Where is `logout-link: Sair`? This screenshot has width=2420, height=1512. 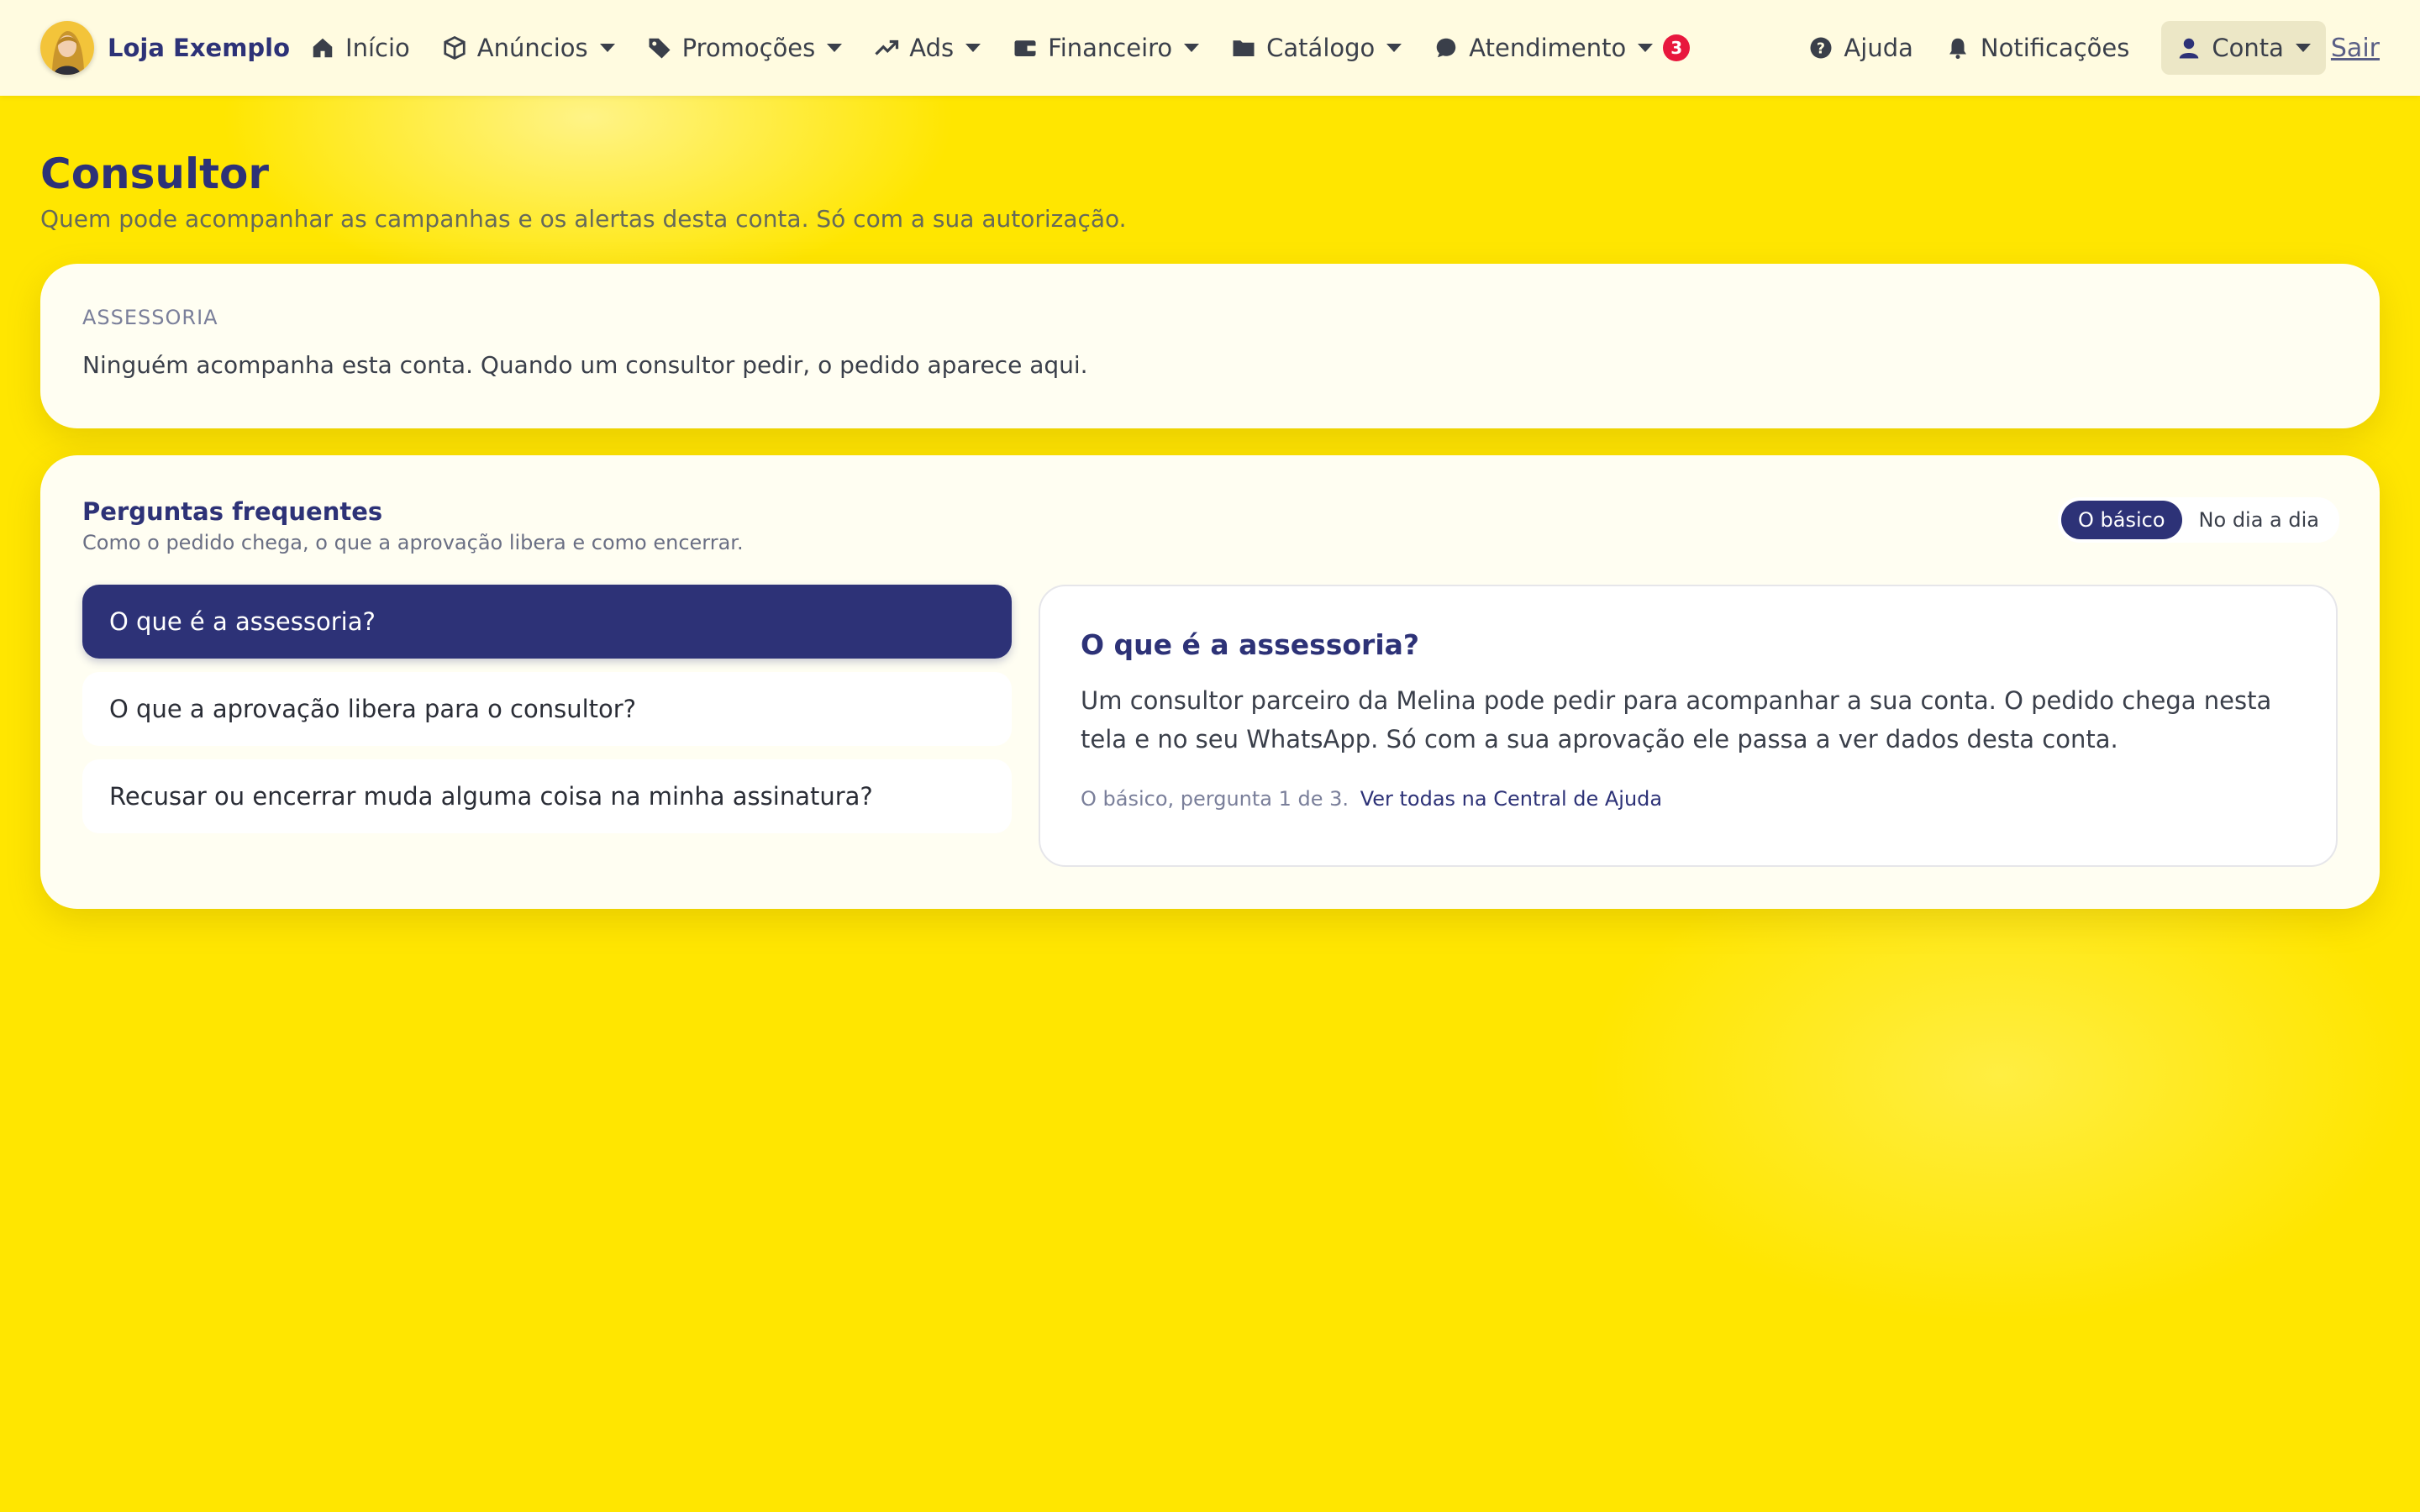 logout-link: Sair is located at coordinates (2355, 48).